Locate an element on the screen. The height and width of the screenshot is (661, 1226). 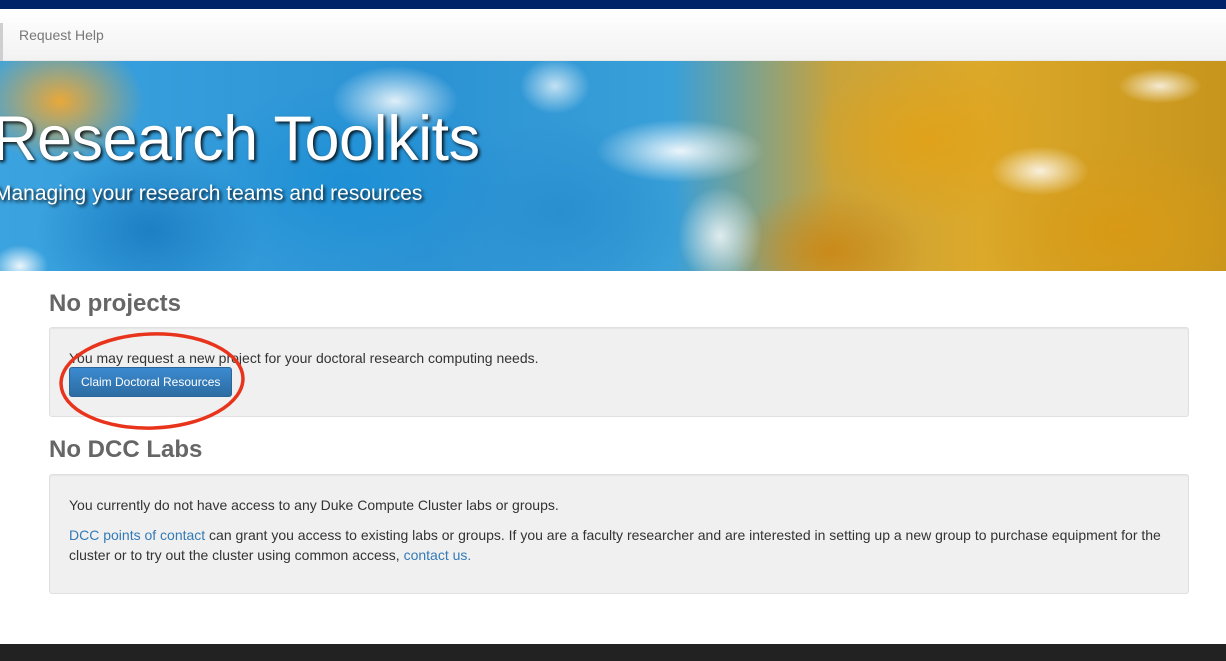
dcc-points-of-contact-link: DCC points of contact is located at coordinates (137, 535).